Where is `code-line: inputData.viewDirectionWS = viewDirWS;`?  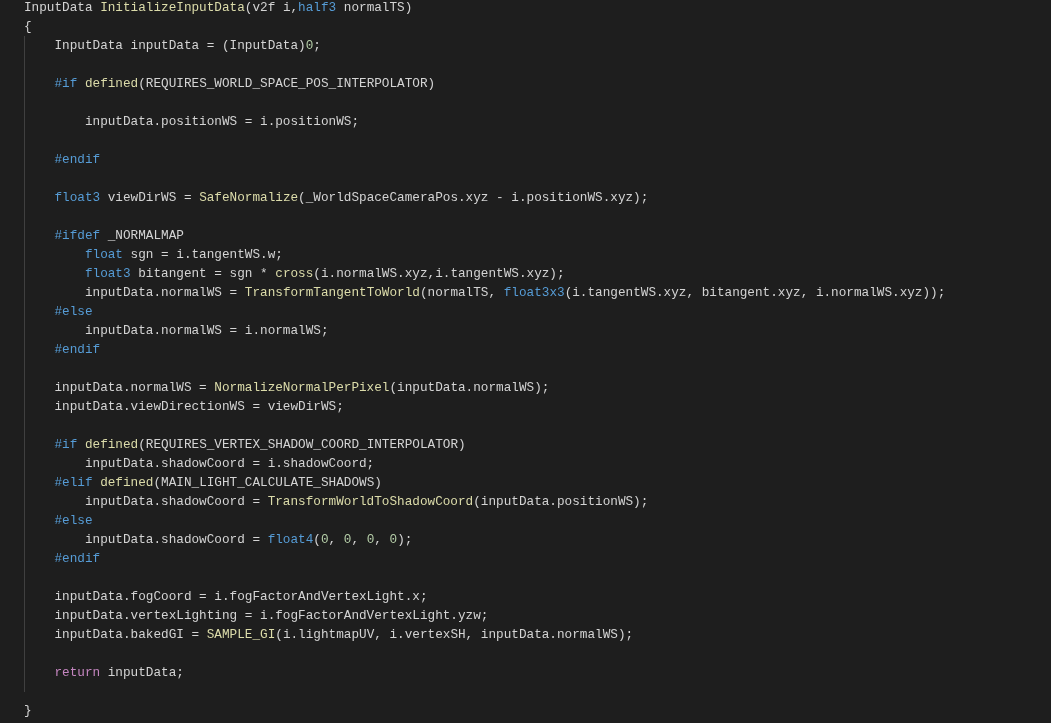 code-line: inputData.viewDirectionWS = viewDirWS; is located at coordinates (198, 407).